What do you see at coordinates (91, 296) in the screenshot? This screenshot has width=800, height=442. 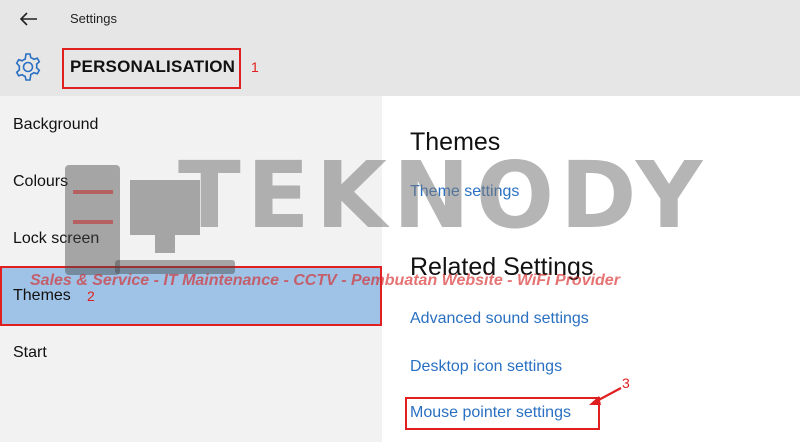 I see `annotation-number-2: 2` at bounding box center [91, 296].